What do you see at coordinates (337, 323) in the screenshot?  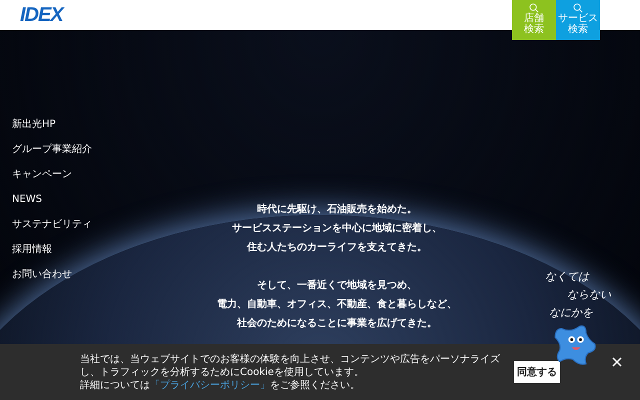 I see `hero-text-line: 社会のためになることに事業を広げてきた。` at bounding box center [337, 323].